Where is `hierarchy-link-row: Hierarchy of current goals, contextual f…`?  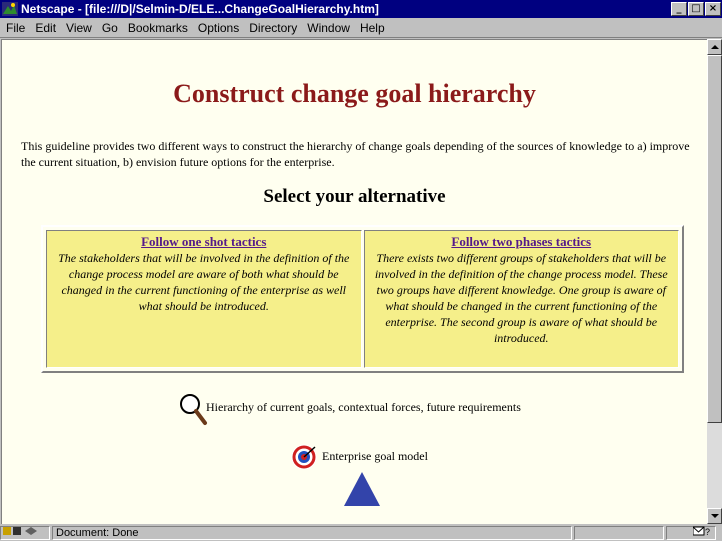
hierarchy-link-row: Hierarchy of current goals, contextual f… is located at coordinates (349, 411).